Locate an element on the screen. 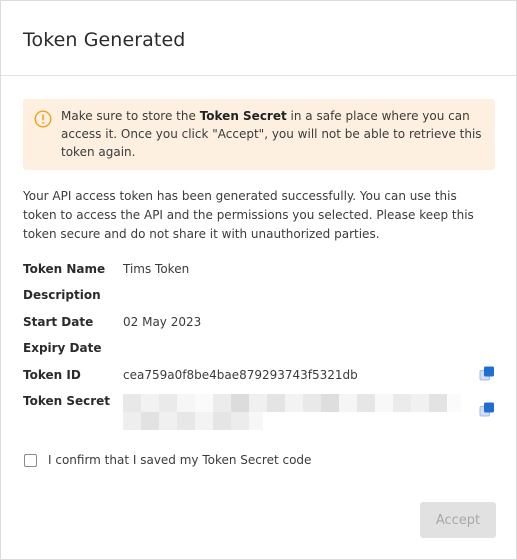 The image size is (517, 560). warning-text-before: Make sure to store the is located at coordinates (130, 116).